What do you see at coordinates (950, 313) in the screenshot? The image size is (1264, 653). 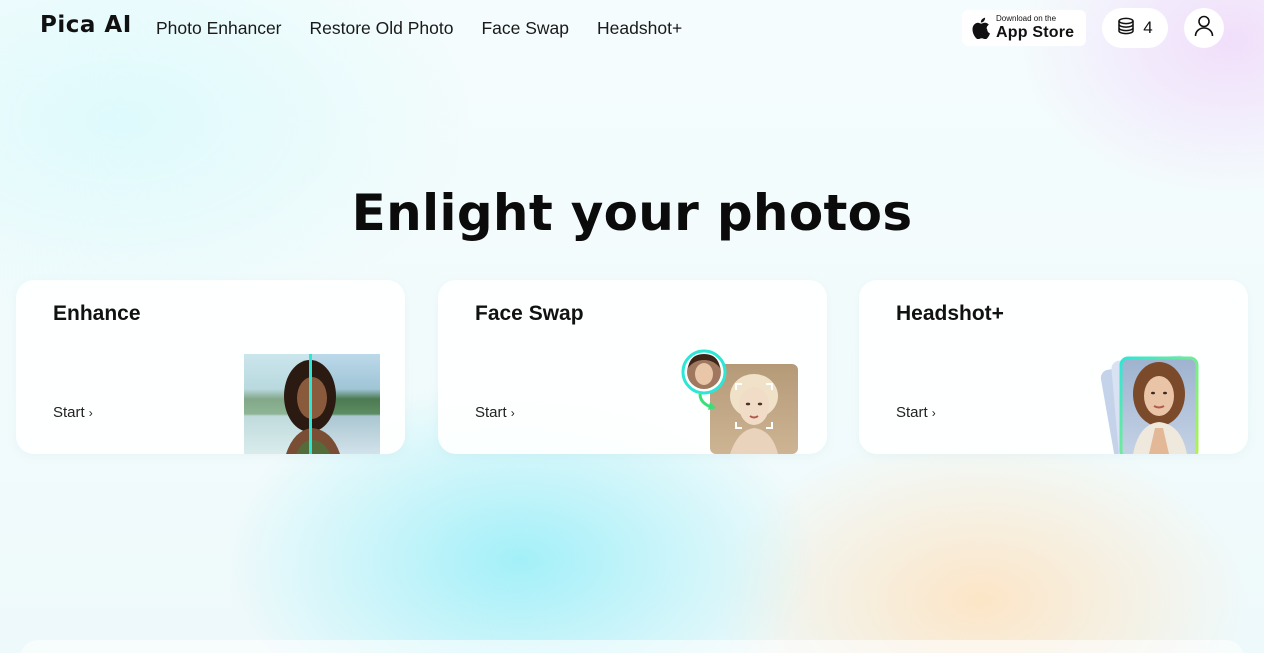 I see `card-title: Headshot+` at bounding box center [950, 313].